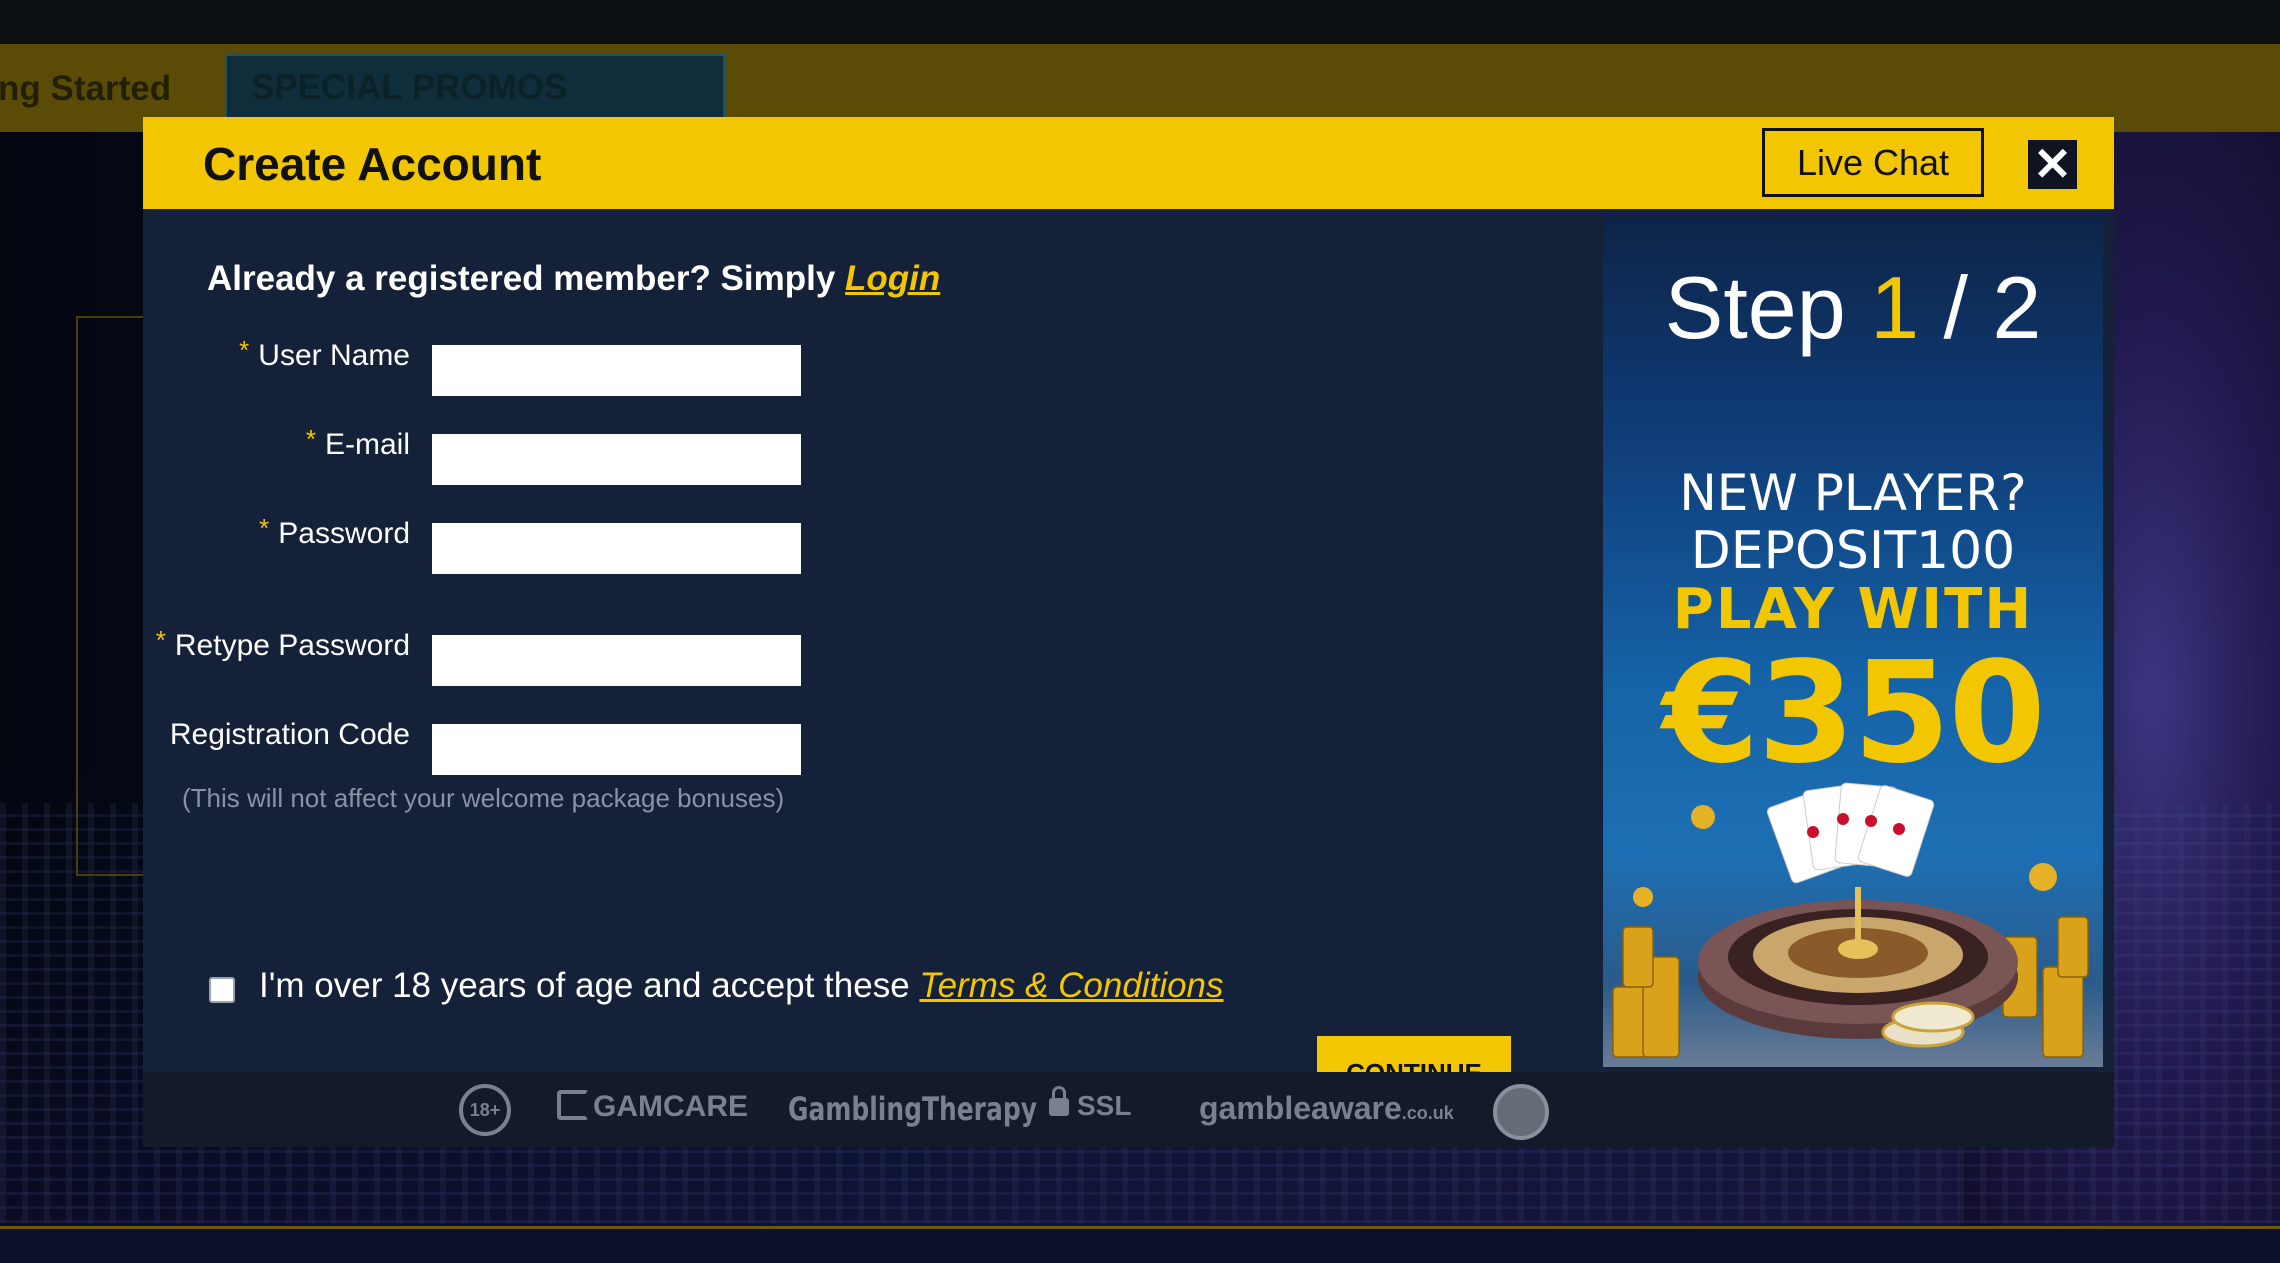 Image resolution: width=2280 pixels, height=1263 pixels. What do you see at coordinates (573, 1105) in the screenshot?
I see `gamcare-icon` at bounding box center [573, 1105].